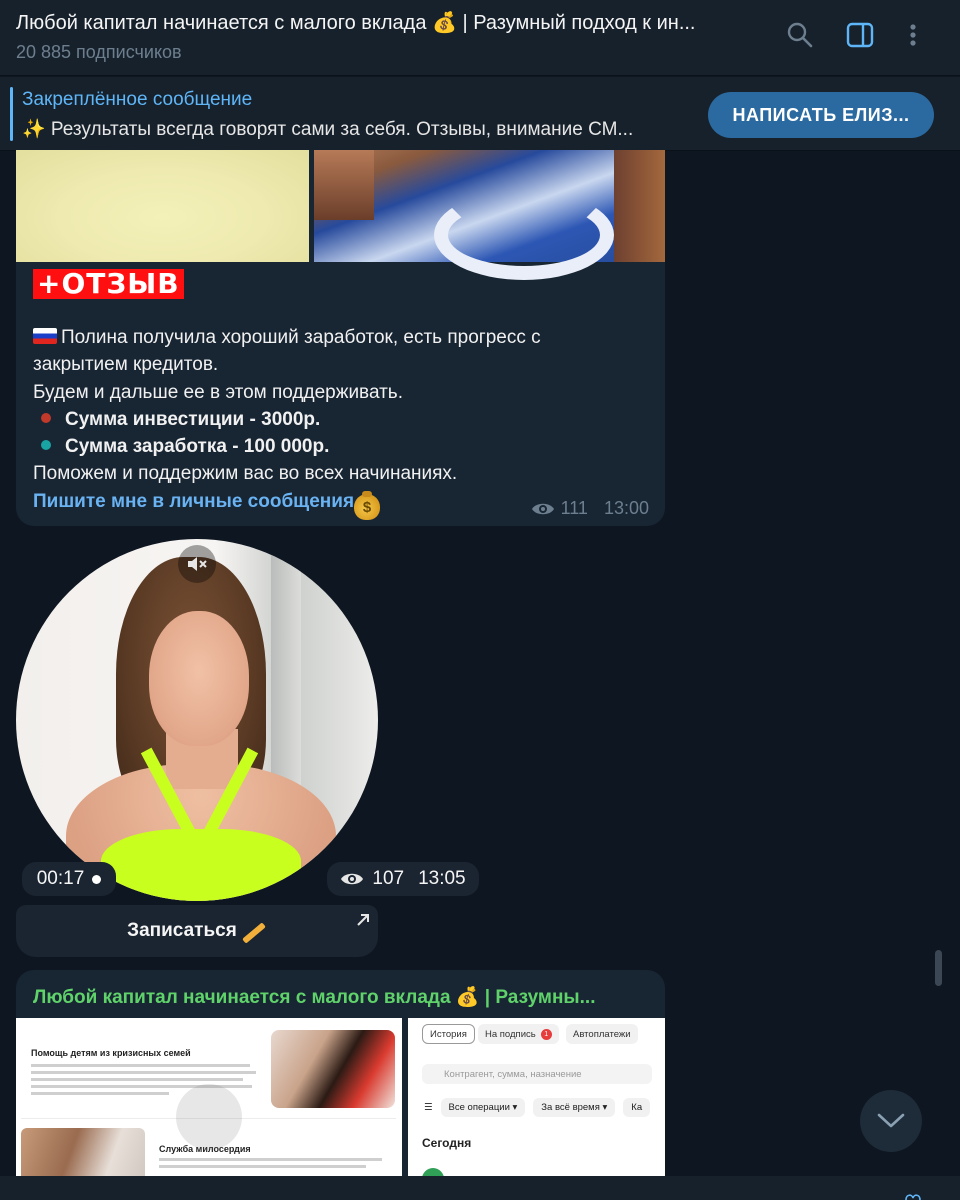 The width and height of the screenshot is (960, 1200). I want to click on investment-amount: Сумма инвестиции - 3000р., so click(193, 419).